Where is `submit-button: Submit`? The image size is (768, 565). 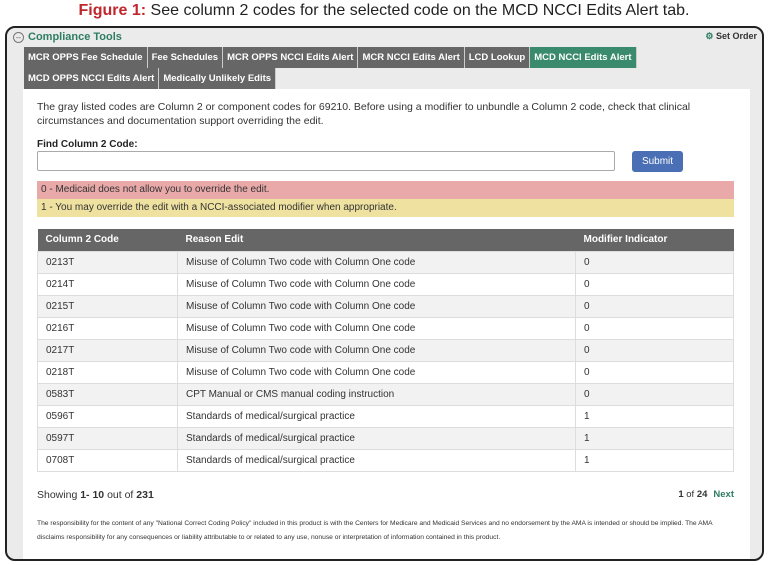 submit-button: Submit is located at coordinates (657, 161).